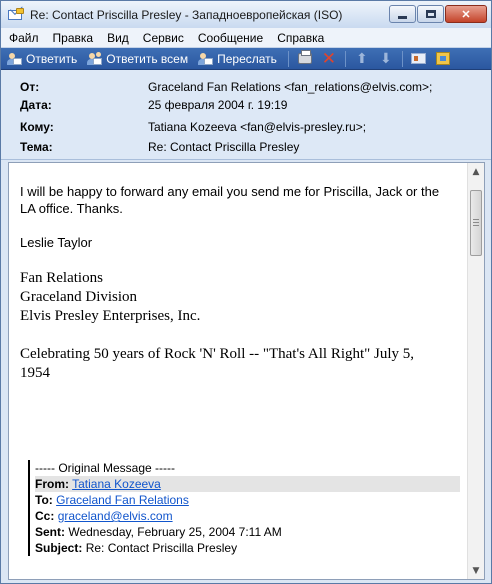 This screenshot has height=584, width=492. What do you see at coordinates (52, 58) in the screenshot?
I see `reply-label: Ответить` at bounding box center [52, 58].